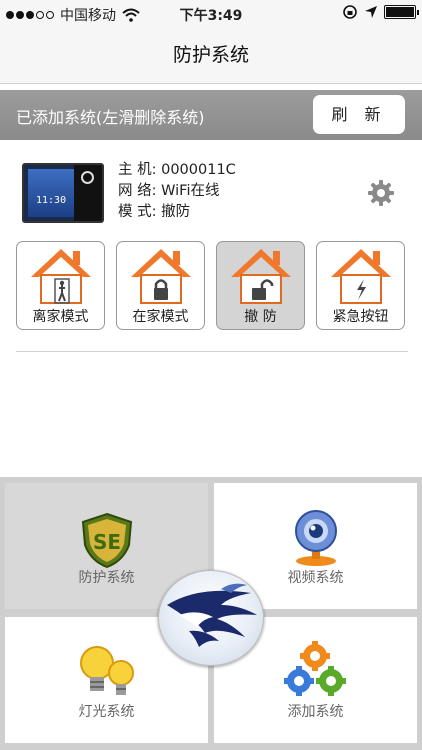 The image size is (422, 750). What do you see at coordinates (350, 12) in the screenshot?
I see `orientation-lock-icon` at bounding box center [350, 12].